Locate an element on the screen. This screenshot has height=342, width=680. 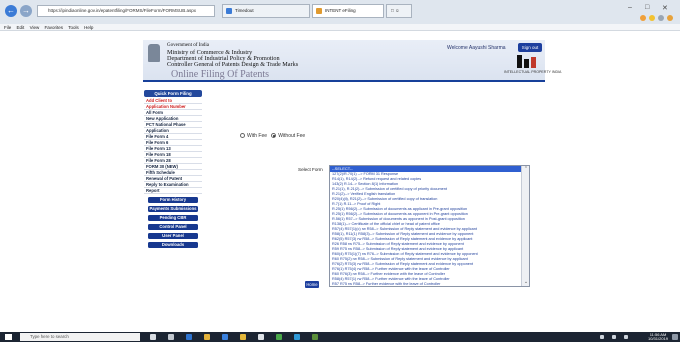
ip-india-logo-icon is located at coordinates (529, 61).